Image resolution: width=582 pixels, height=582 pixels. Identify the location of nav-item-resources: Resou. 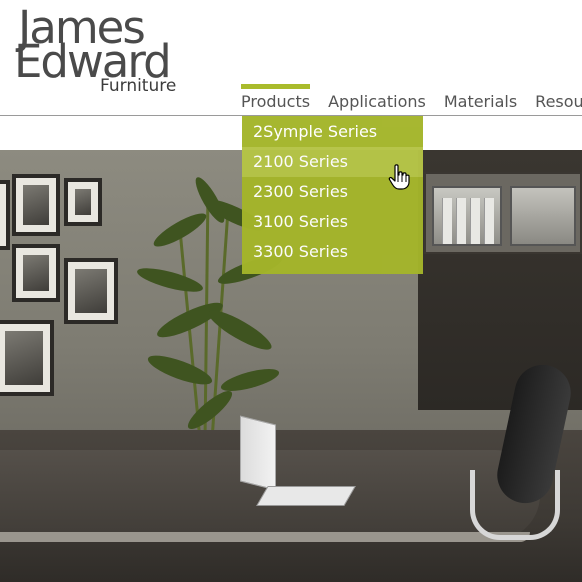
(554, 100).